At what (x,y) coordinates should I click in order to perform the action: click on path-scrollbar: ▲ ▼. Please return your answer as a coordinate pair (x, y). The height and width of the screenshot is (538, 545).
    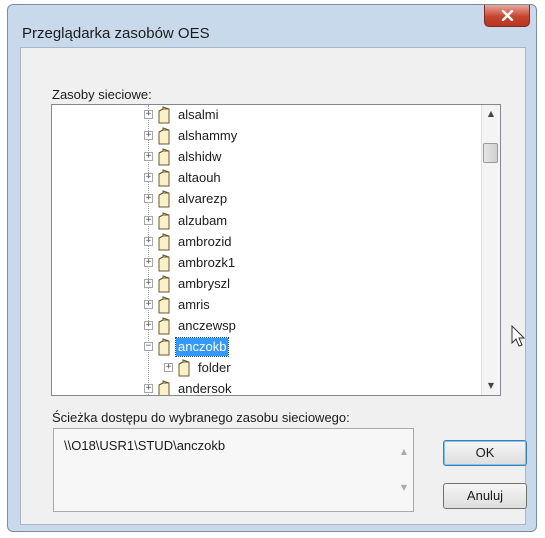
    Looking at the image, I should click on (404, 470).